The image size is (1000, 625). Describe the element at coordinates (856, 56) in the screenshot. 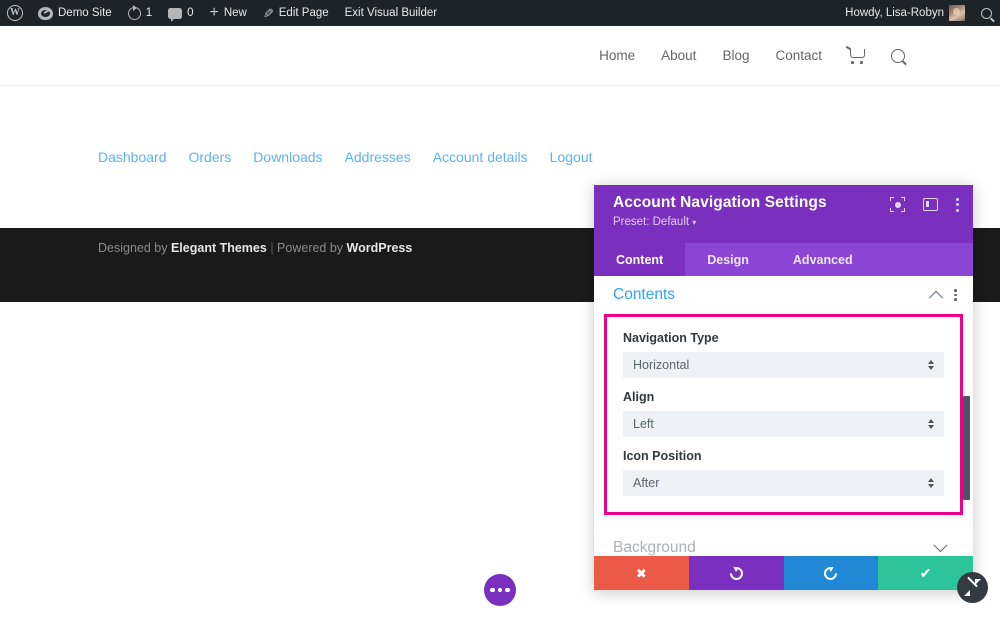

I see `cart-icon` at that location.